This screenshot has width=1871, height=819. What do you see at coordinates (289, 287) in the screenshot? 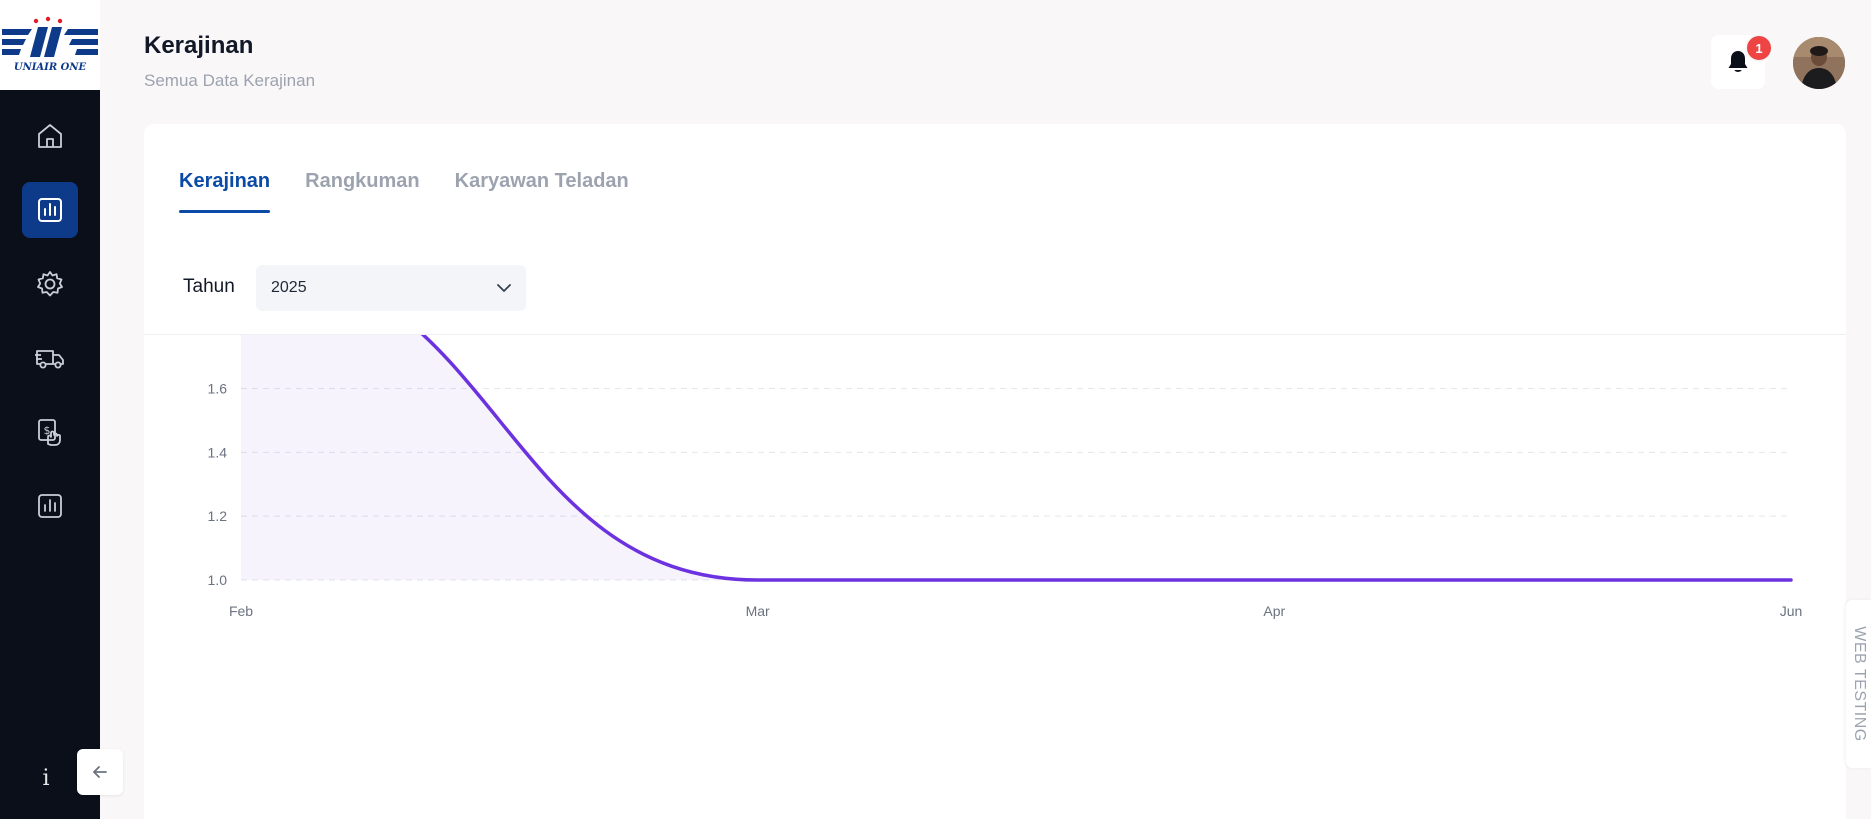
I see `year-select-value: 2025` at bounding box center [289, 287].